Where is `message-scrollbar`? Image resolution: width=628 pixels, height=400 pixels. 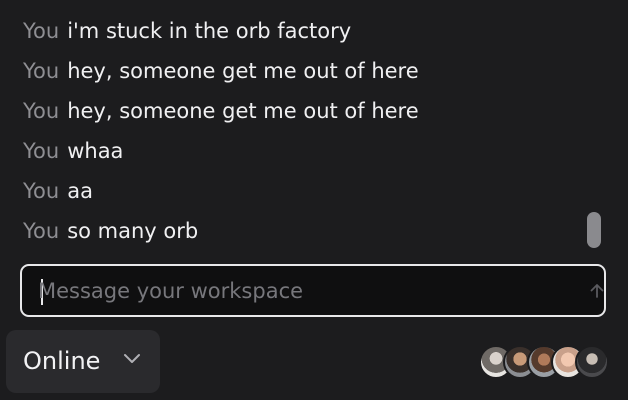 message-scrollbar is located at coordinates (594, 230).